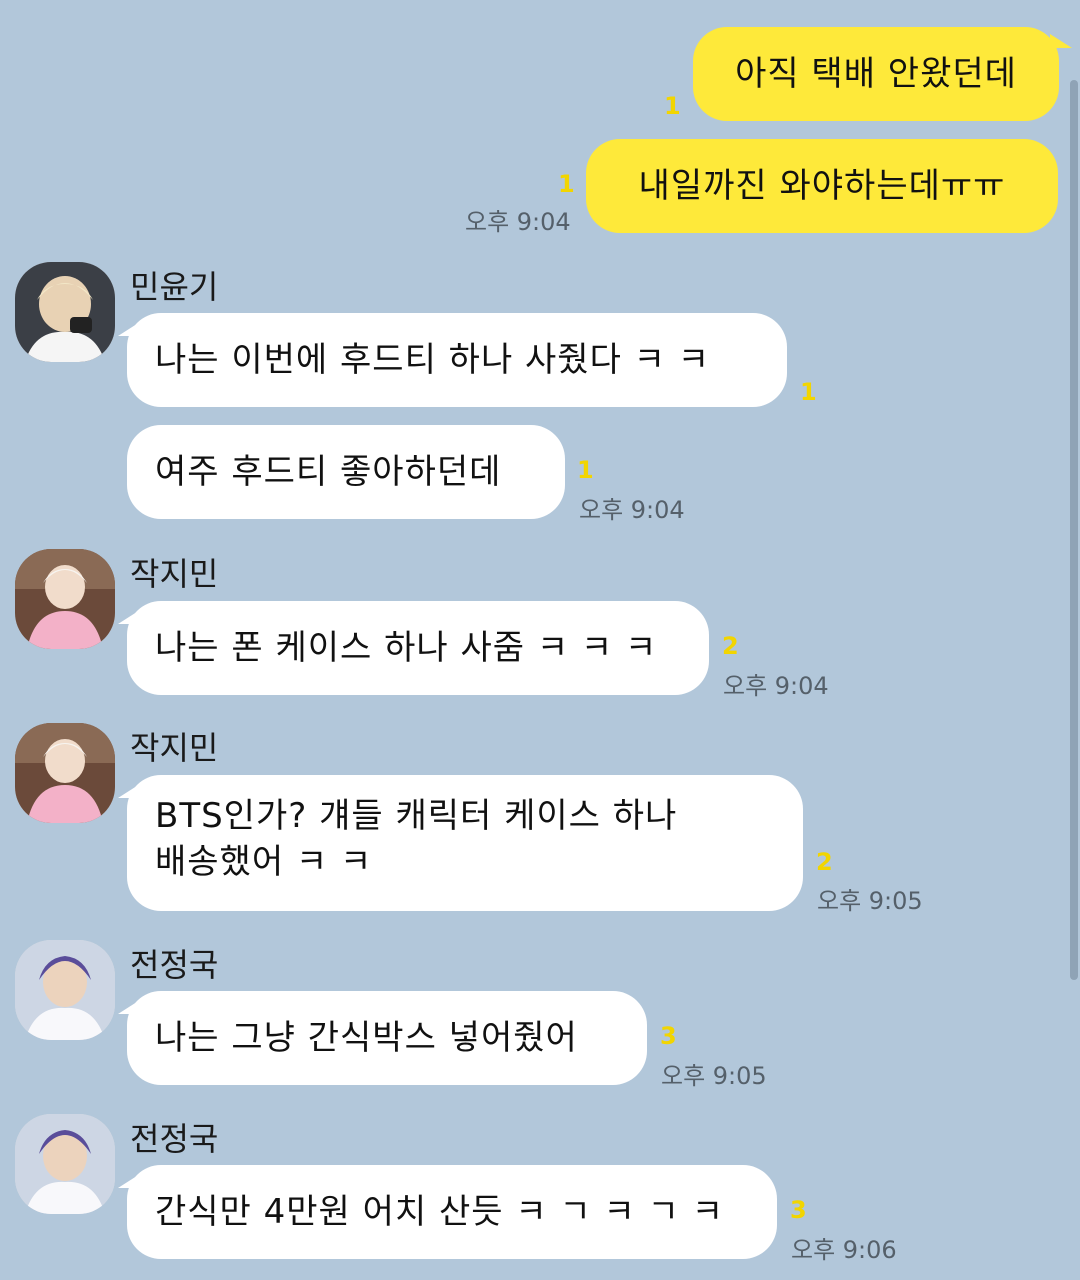 The width and height of the screenshot is (1080, 1280). I want to click on message-text: 나는 그냥 간식박스 넣어줬어, so click(366, 1038).